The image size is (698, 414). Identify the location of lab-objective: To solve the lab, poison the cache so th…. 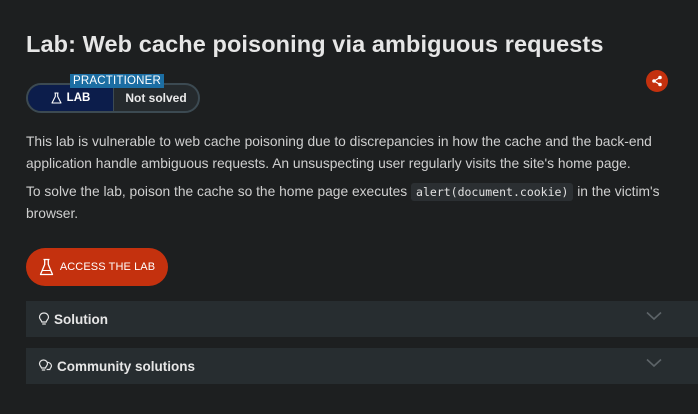
(346, 203).